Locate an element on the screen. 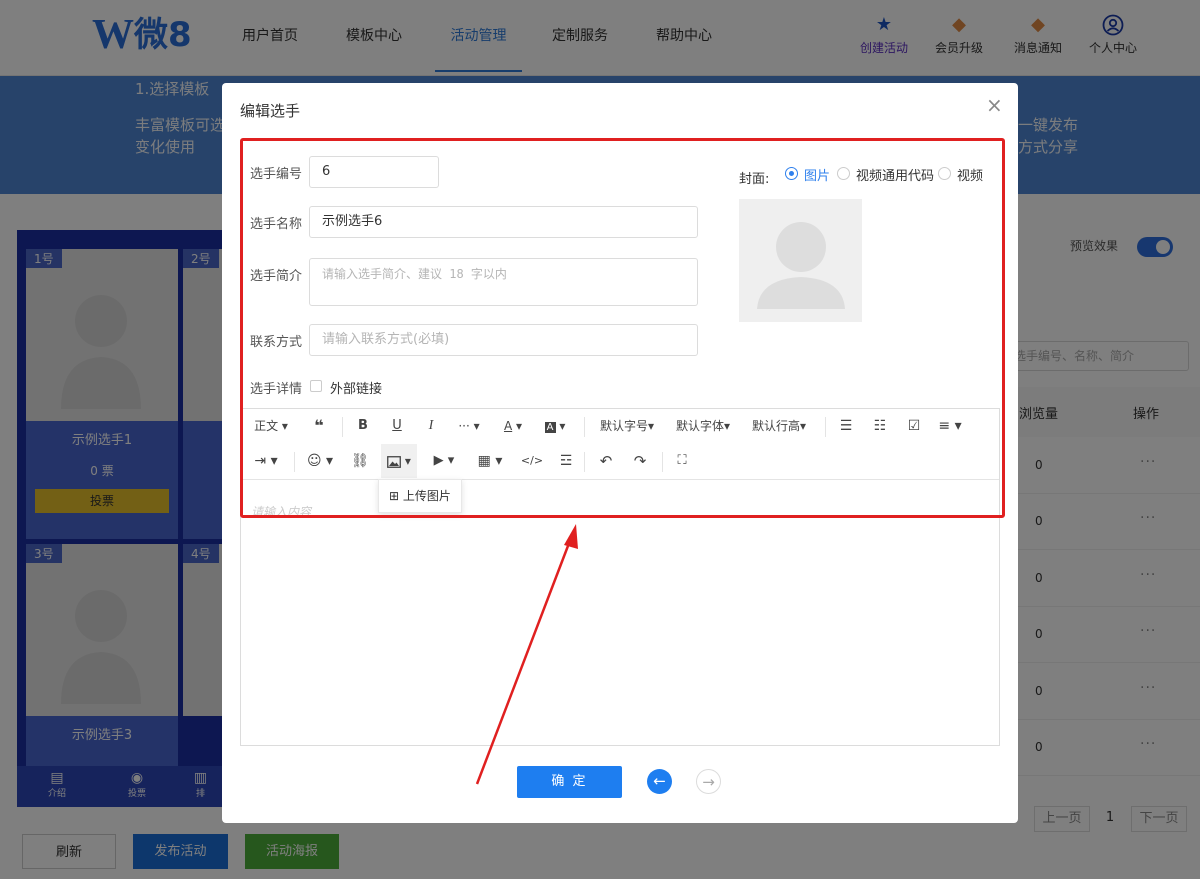  next-arrow-icon: → is located at coordinates (708, 781).